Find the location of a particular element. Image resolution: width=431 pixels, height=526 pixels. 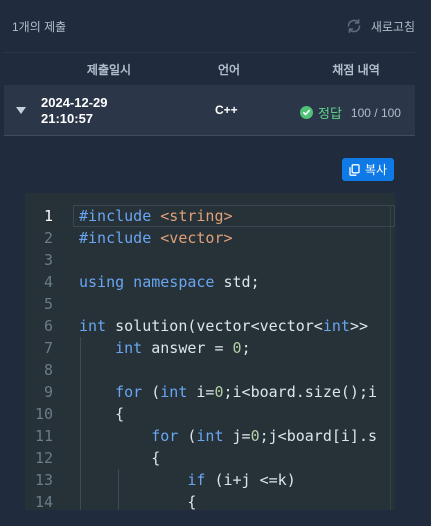

expand-caret-icon is located at coordinates (21, 110).